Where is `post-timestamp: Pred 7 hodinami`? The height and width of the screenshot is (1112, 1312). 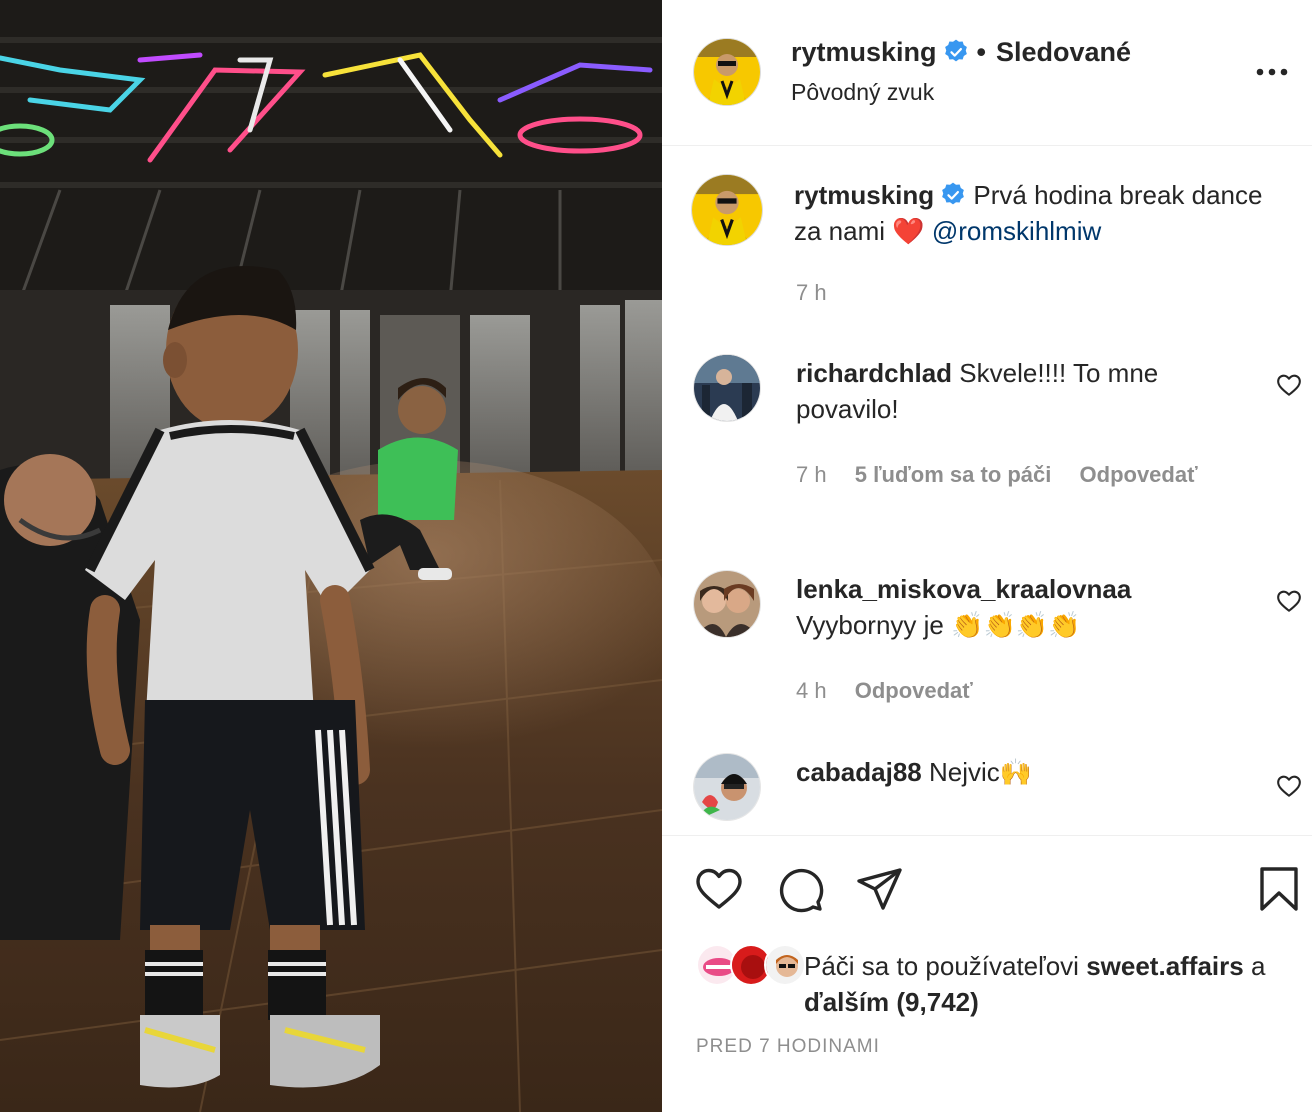 post-timestamp: Pred 7 hodinami is located at coordinates (788, 1047).